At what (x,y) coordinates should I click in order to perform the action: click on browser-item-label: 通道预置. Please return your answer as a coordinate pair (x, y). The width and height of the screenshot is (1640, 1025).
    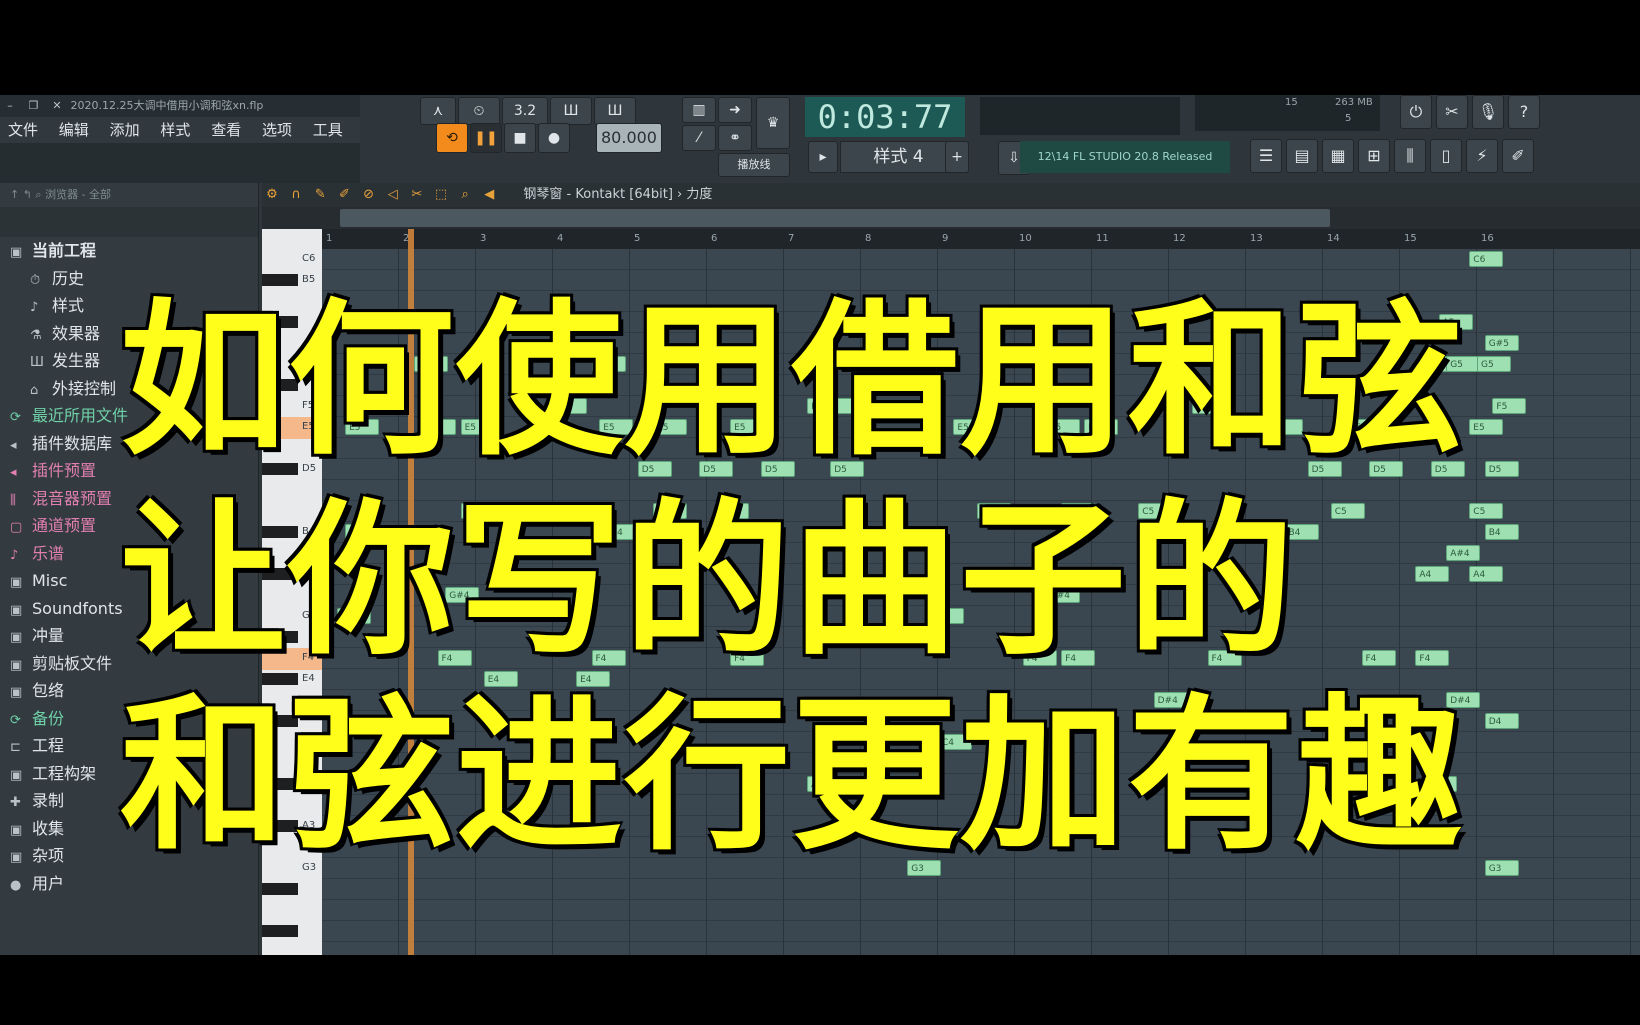
    Looking at the image, I should click on (64, 525).